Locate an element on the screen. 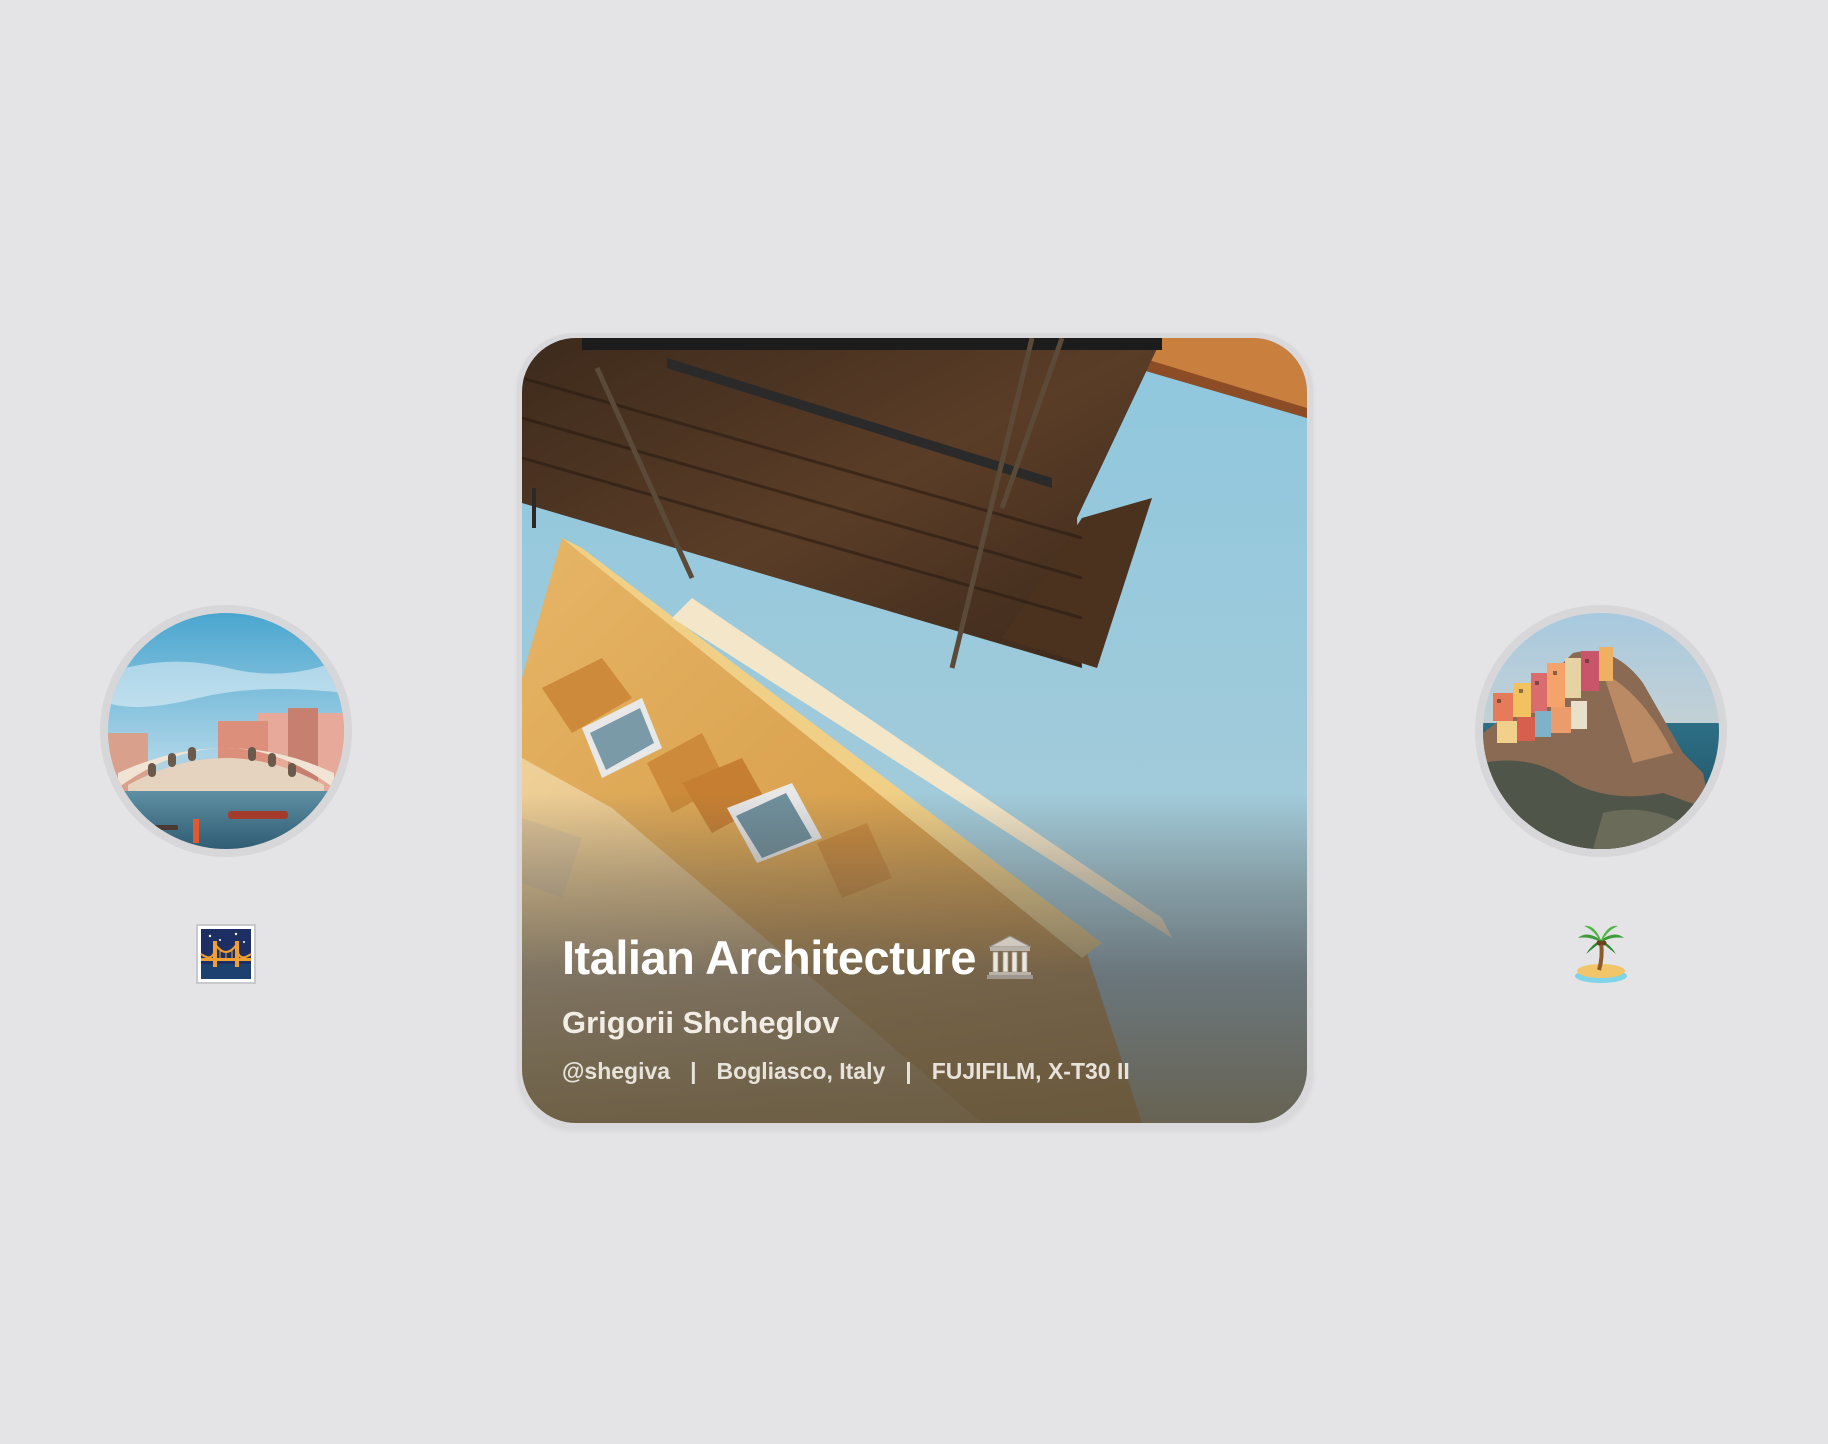 This screenshot has height=1444, width=1828. camera-model: FUJIFILM, X-T30 II is located at coordinates (1030, 1071).